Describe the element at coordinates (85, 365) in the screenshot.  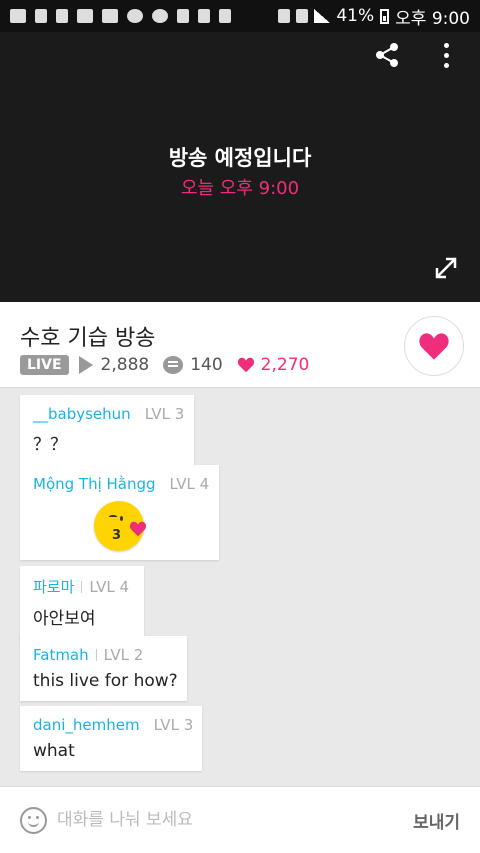
I see `play-icon` at that location.